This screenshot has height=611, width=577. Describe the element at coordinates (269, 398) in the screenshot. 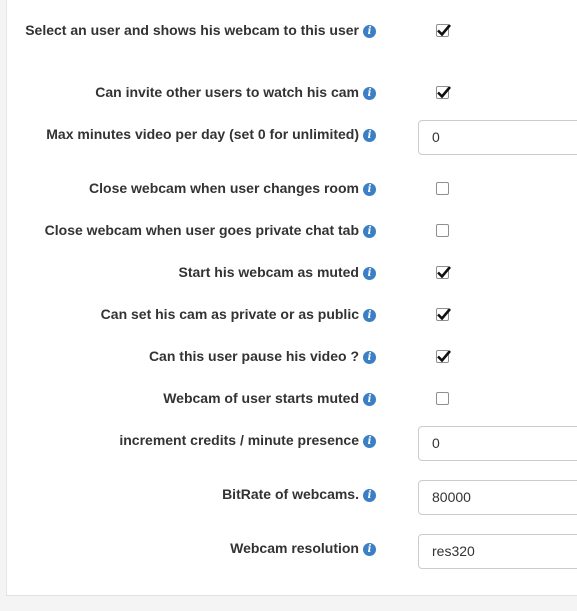

I see `setting-label-webcam-starts-muted: Webcam of user starts muted i` at that location.